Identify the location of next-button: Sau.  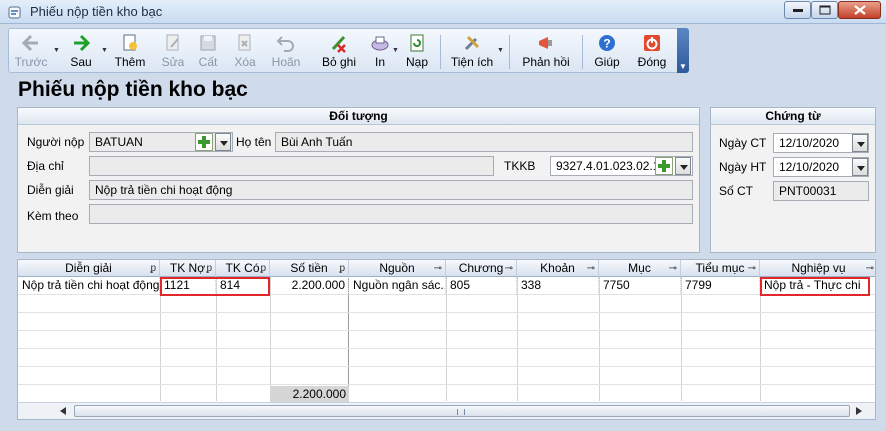
(81, 51).